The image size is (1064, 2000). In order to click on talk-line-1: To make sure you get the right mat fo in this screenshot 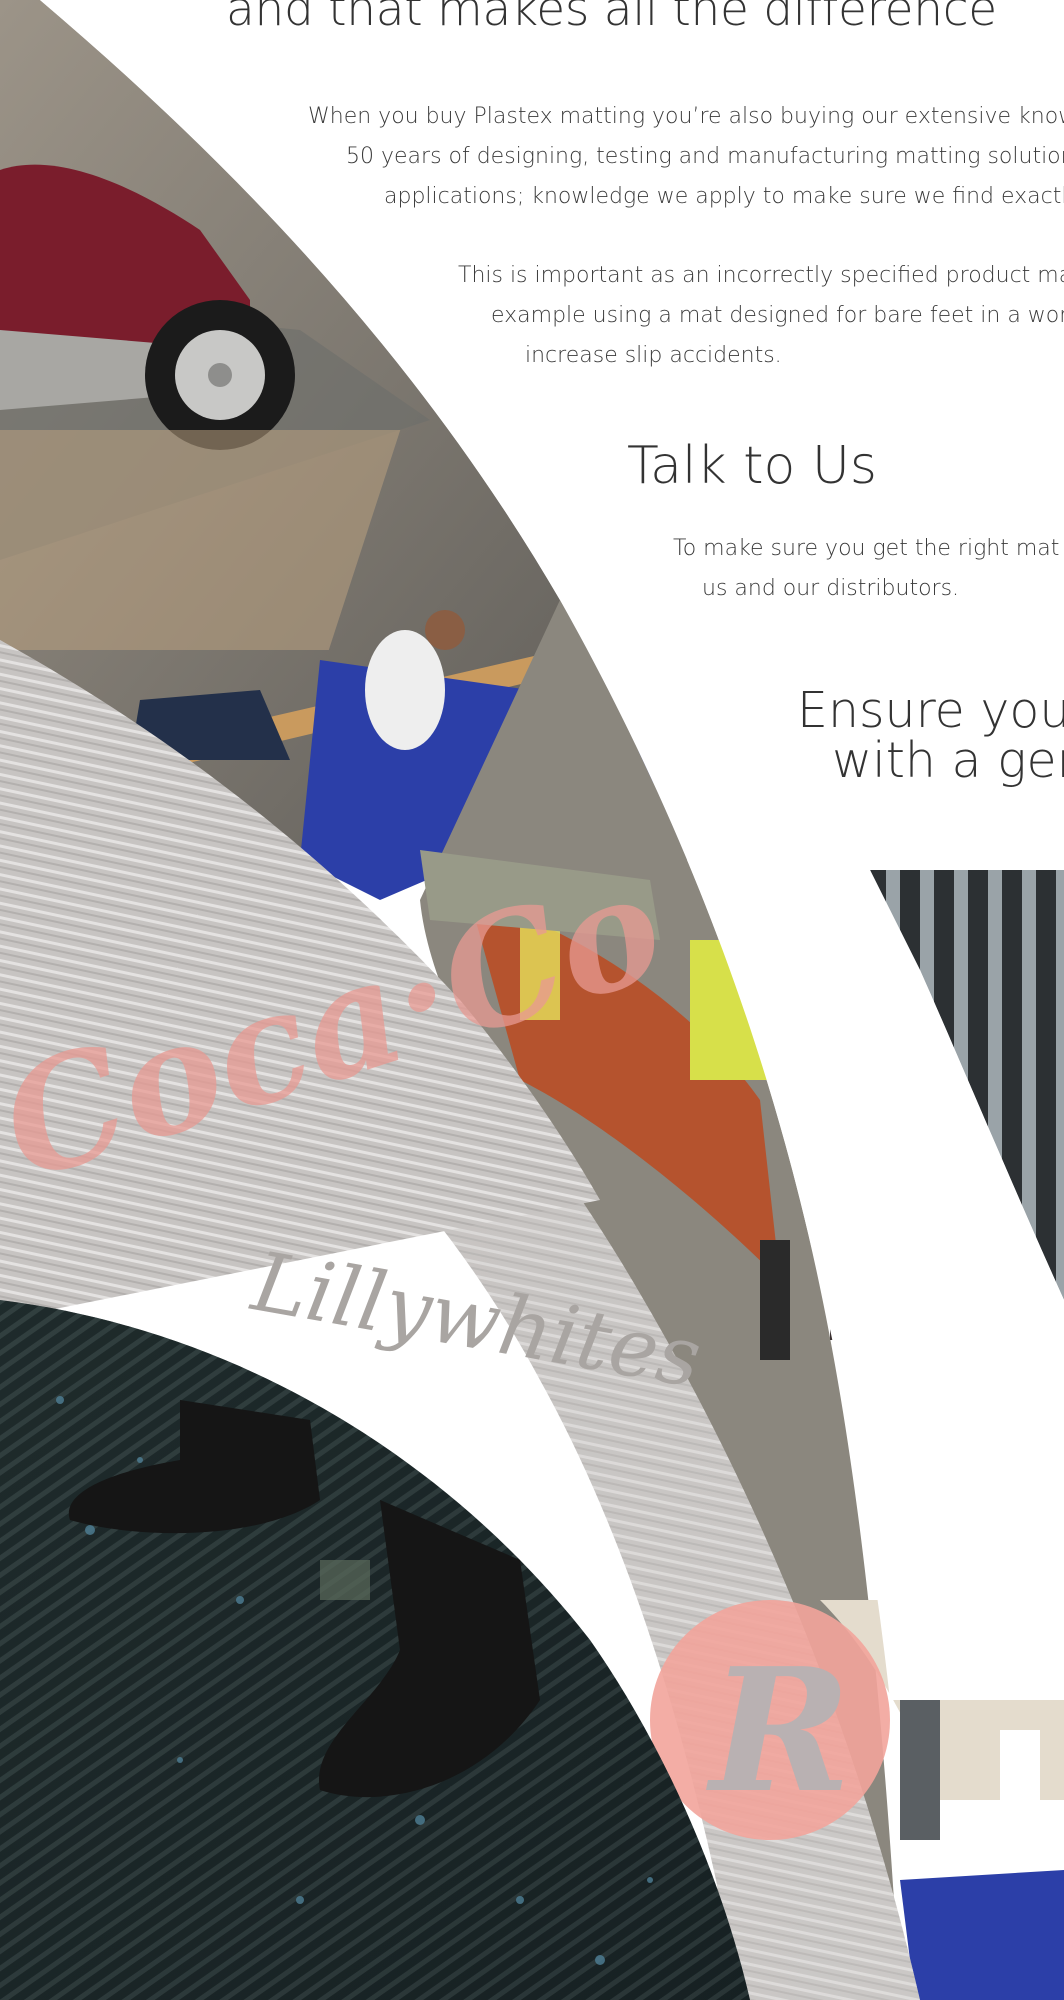, I will do `click(868, 548)`.